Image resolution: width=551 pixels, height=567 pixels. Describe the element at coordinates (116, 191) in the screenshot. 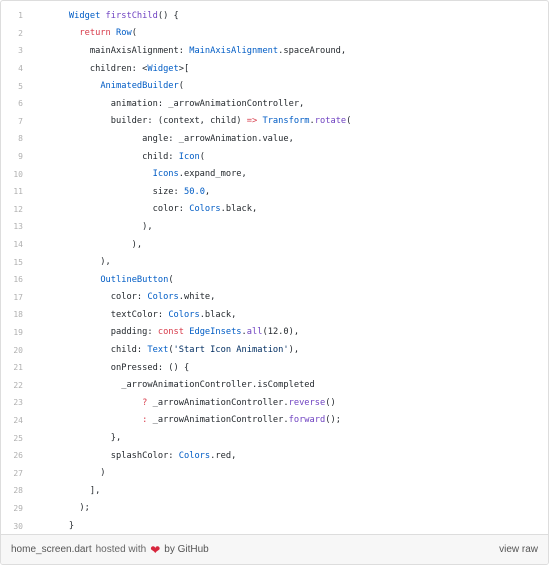

I see `code-token: size:` at that location.